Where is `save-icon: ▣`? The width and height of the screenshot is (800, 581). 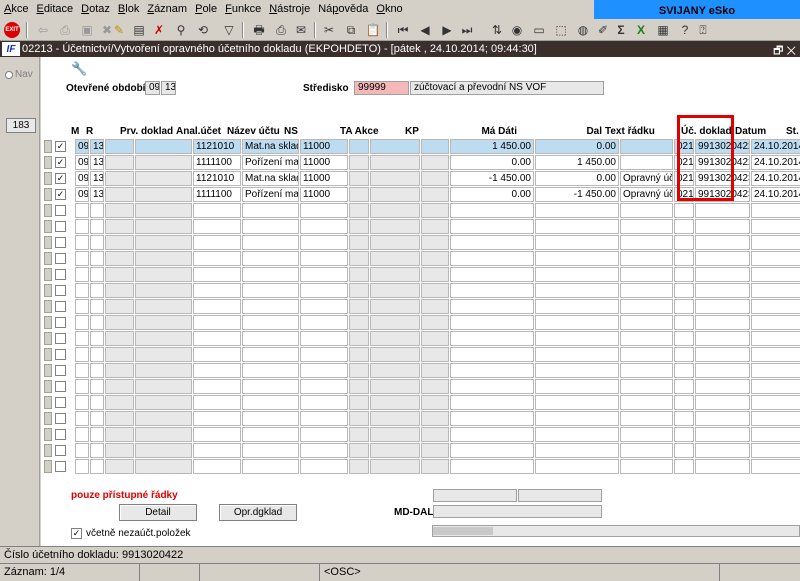 save-icon: ▣ is located at coordinates (87, 30).